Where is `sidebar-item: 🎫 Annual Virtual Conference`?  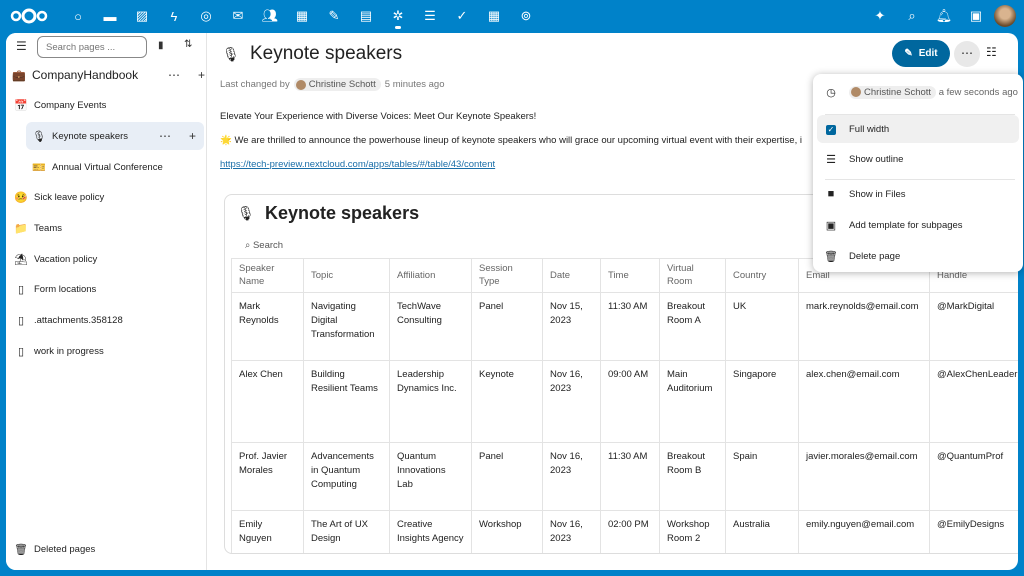 sidebar-item: 🎫 Annual Virtual Conference is located at coordinates (132, 167).